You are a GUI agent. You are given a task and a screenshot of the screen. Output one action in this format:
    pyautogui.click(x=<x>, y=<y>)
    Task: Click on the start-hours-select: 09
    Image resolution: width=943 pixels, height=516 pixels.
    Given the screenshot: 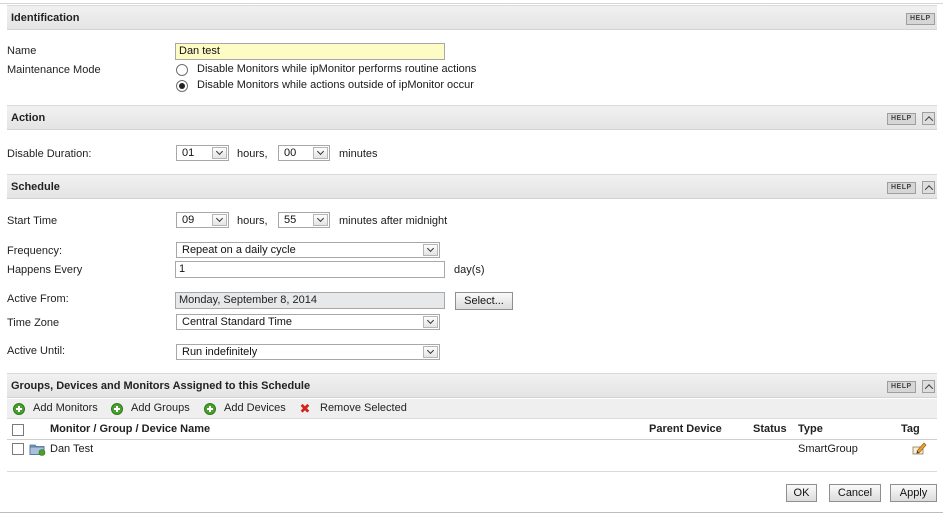 What is the action you would take?
    pyautogui.click(x=202, y=220)
    